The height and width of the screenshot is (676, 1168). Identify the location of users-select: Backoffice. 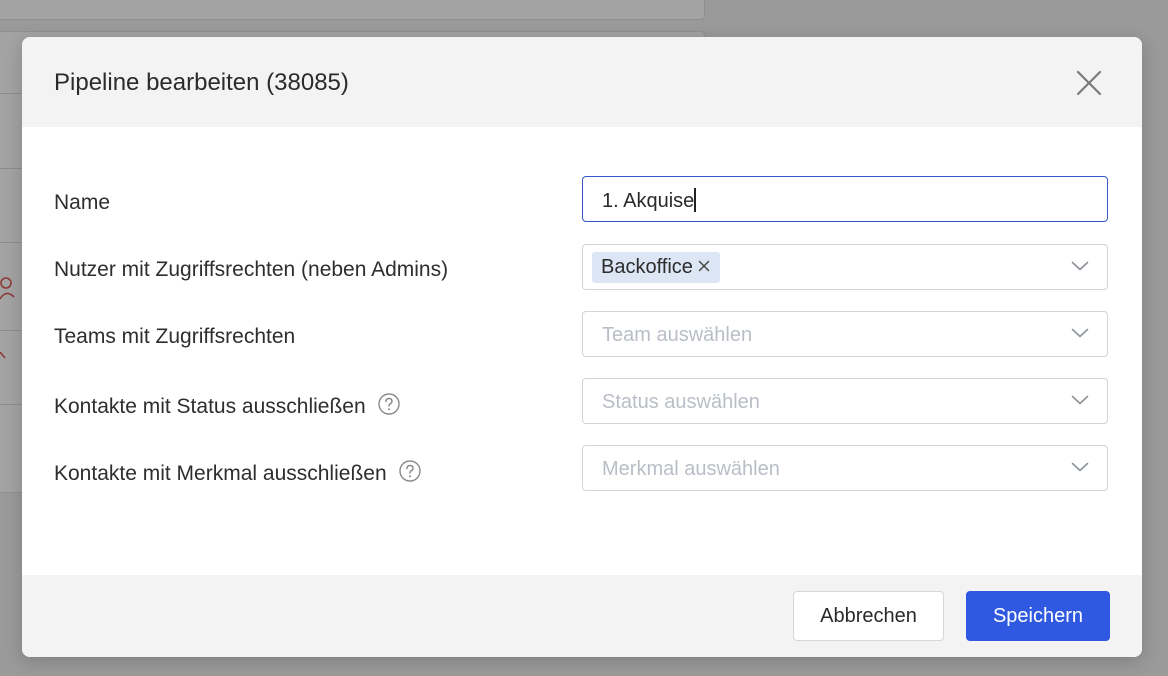
(845, 267).